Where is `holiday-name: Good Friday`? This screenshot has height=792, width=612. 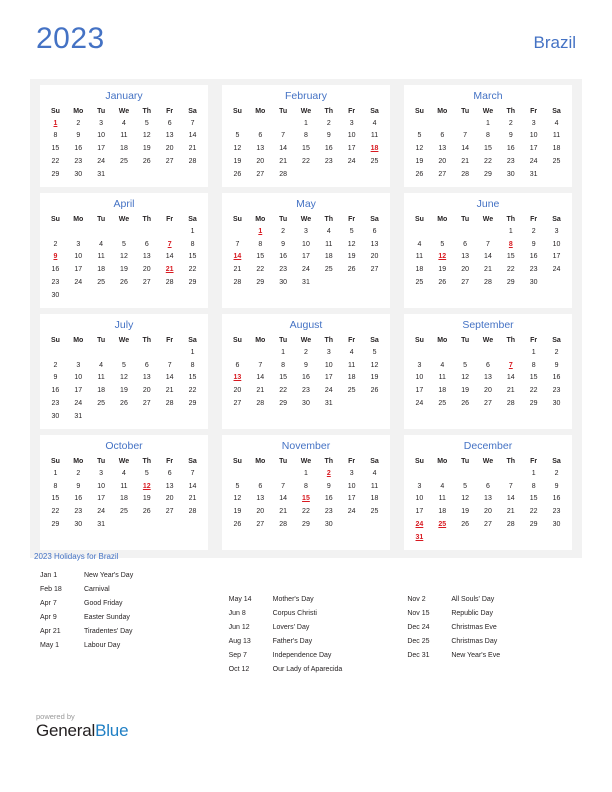 holiday-name: Good Friday is located at coordinates (103, 603).